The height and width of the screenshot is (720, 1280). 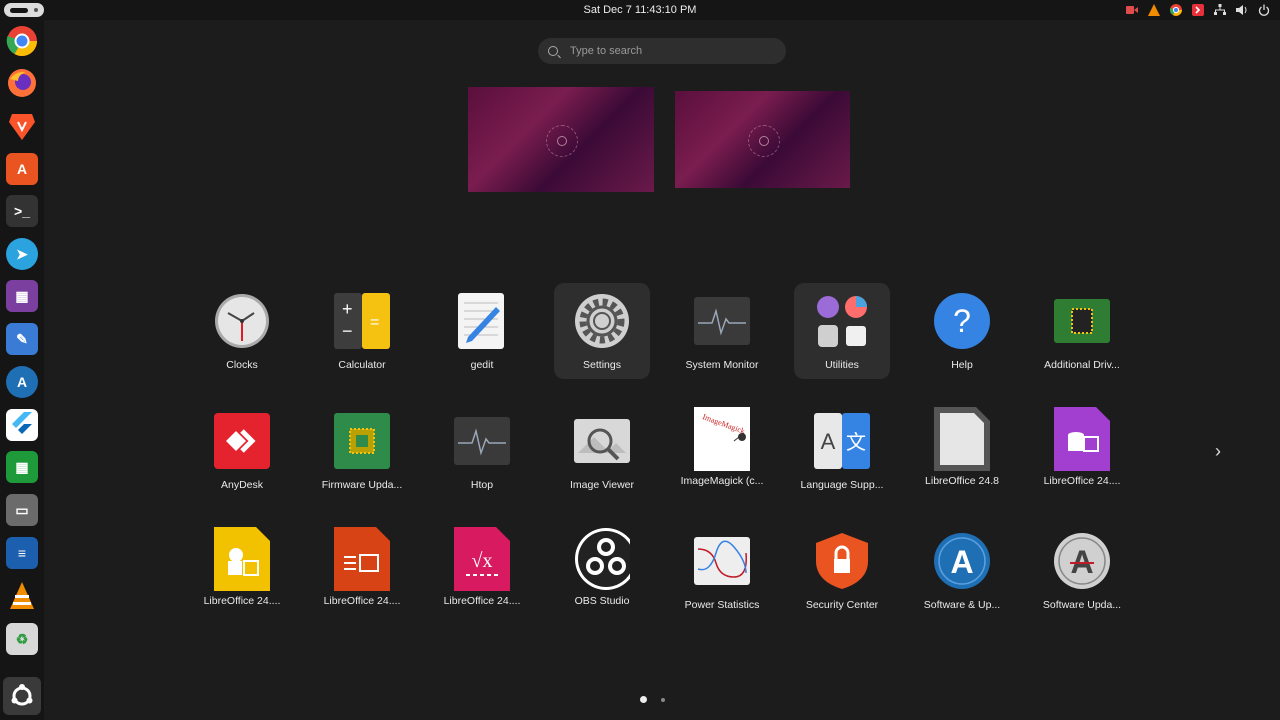 What do you see at coordinates (842, 331) in the screenshot?
I see `app-tile: Utilities` at bounding box center [842, 331].